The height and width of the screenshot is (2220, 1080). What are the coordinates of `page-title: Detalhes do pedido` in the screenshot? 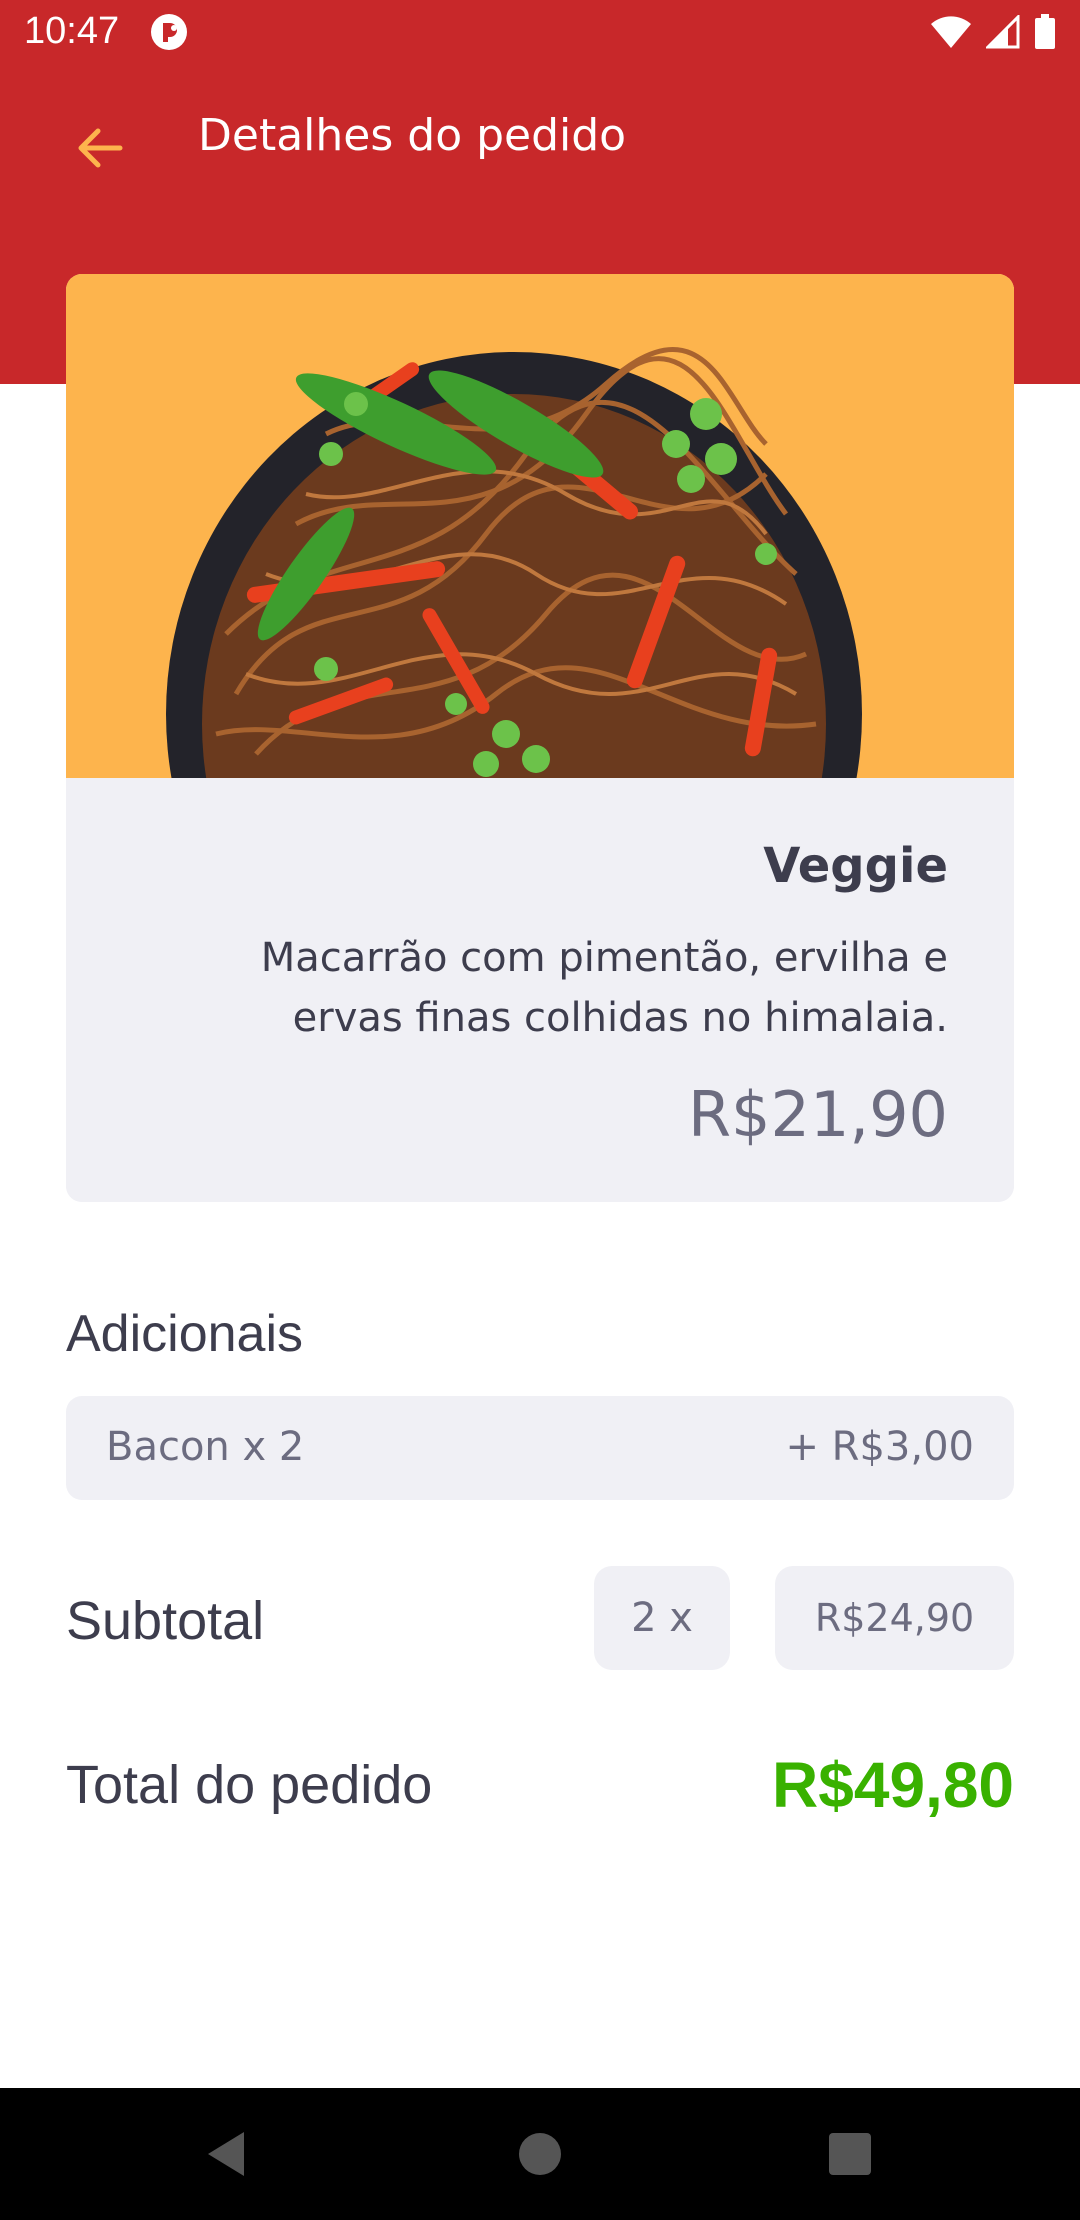 It's located at (412, 135).